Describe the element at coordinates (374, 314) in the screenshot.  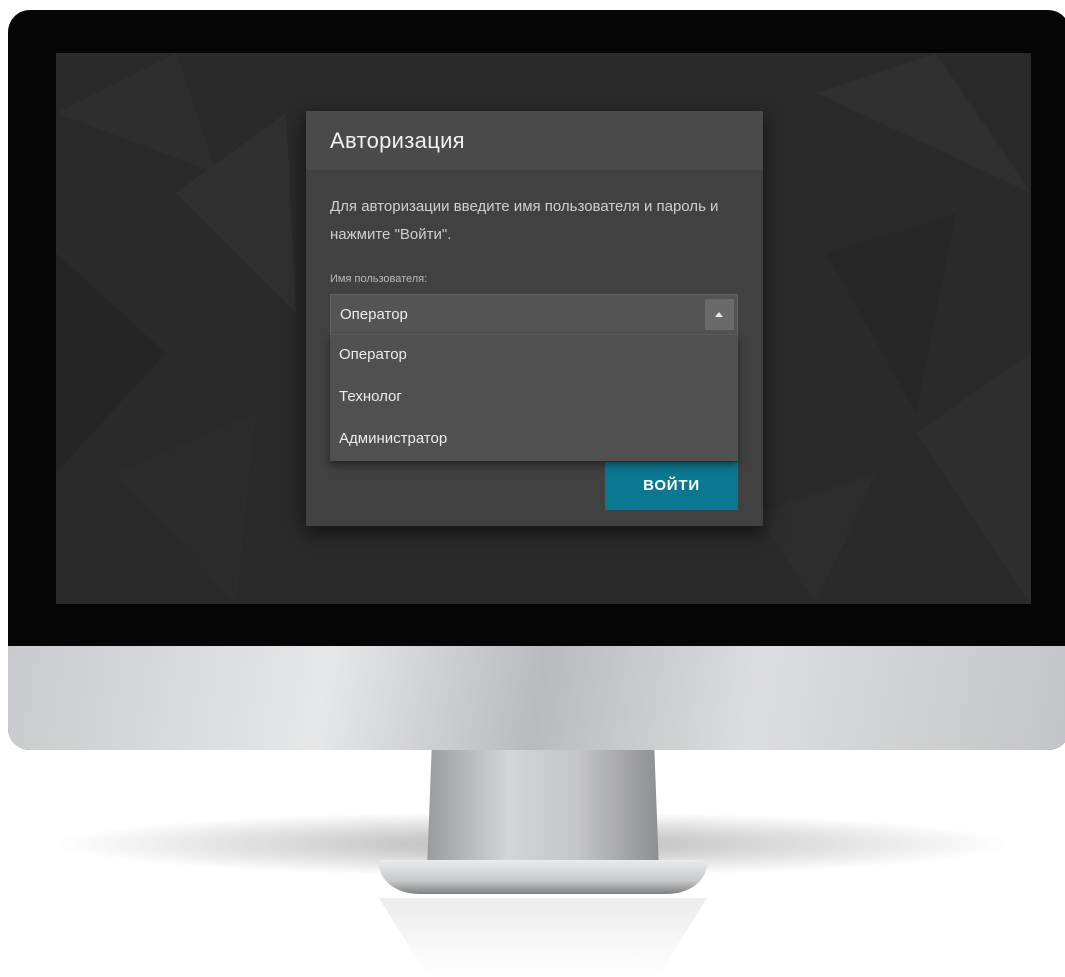
I see `username-select-value: Оператор` at that location.